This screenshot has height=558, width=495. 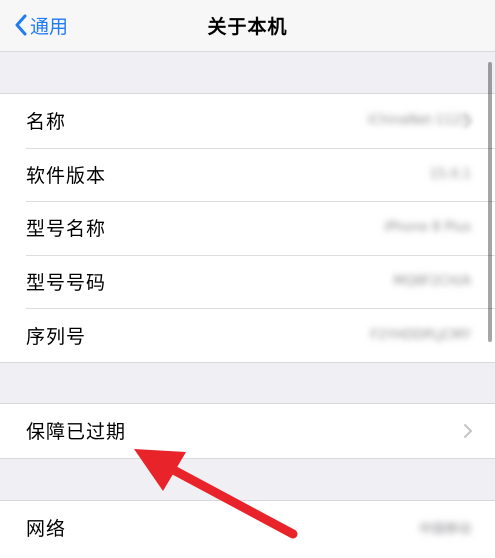 What do you see at coordinates (247, 335) in the screenshot?
I see `serial-number-row: 序列号 F2YHDDPLJCMY` at bounding box center [247, 335].